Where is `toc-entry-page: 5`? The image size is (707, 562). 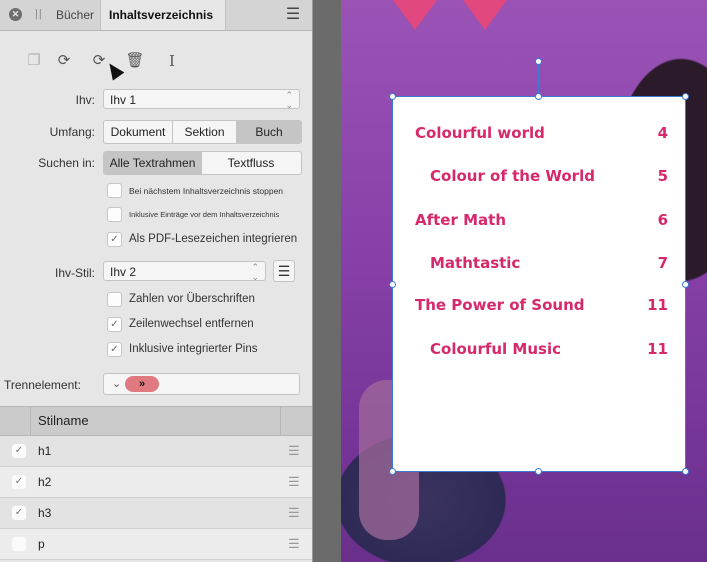
toc-entry-page: 5 is located at coordinates (662, 176).